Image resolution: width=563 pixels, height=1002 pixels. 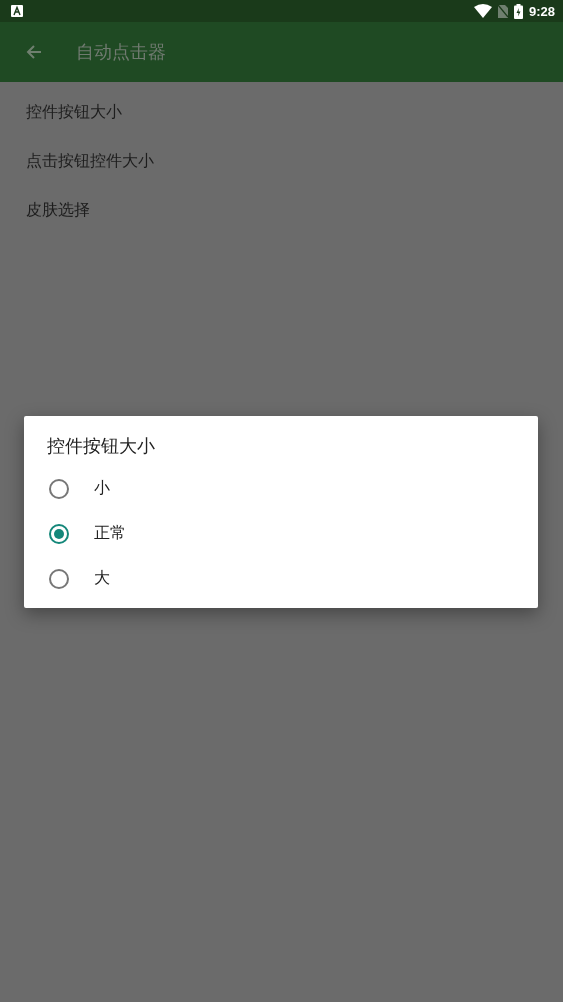 I want to click on notification-icon, so click(x=17, y=11).